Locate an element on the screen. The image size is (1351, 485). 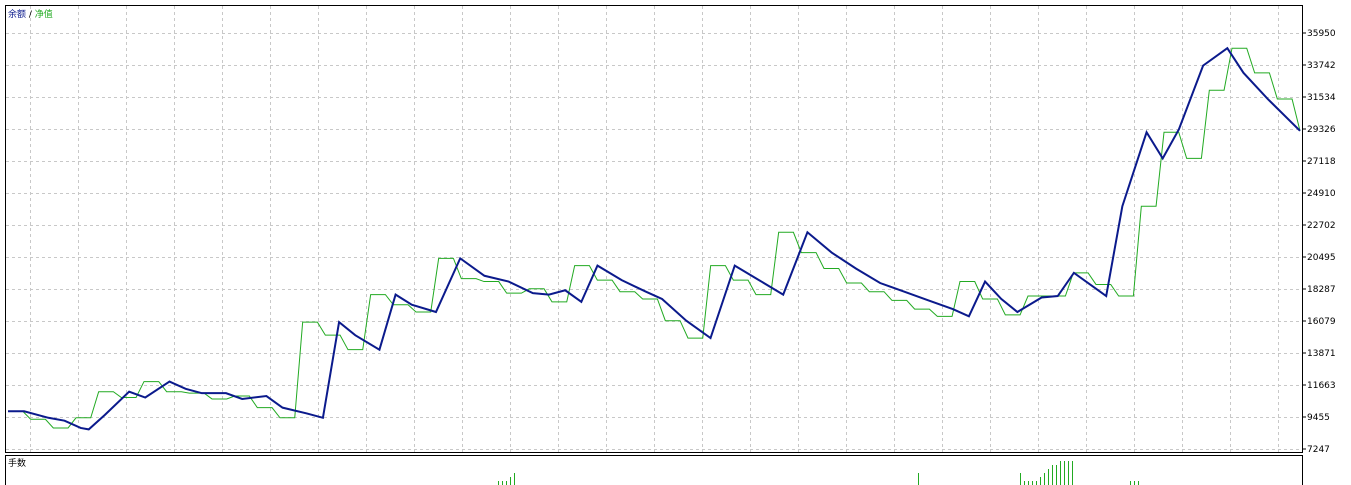
volume-label: 手数 is located at coordinates (17, 463).